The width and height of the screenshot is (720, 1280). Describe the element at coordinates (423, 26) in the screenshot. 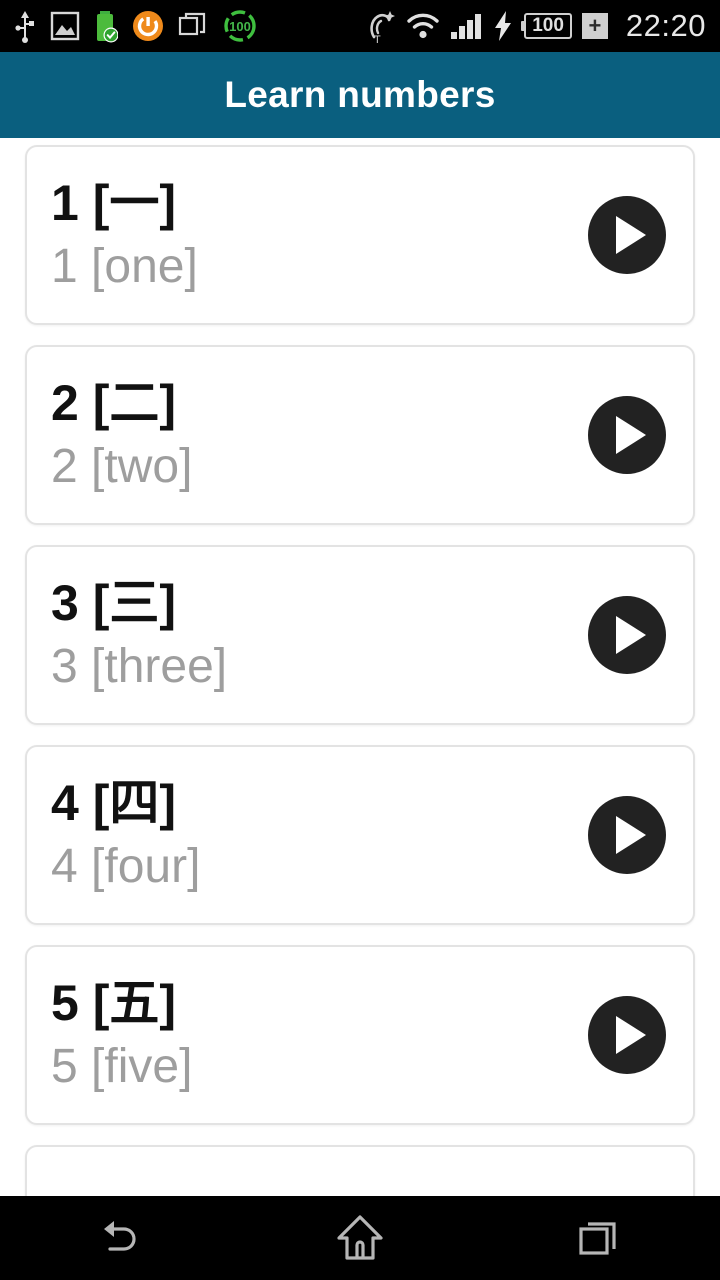

I see `wifi-icon` at that location.